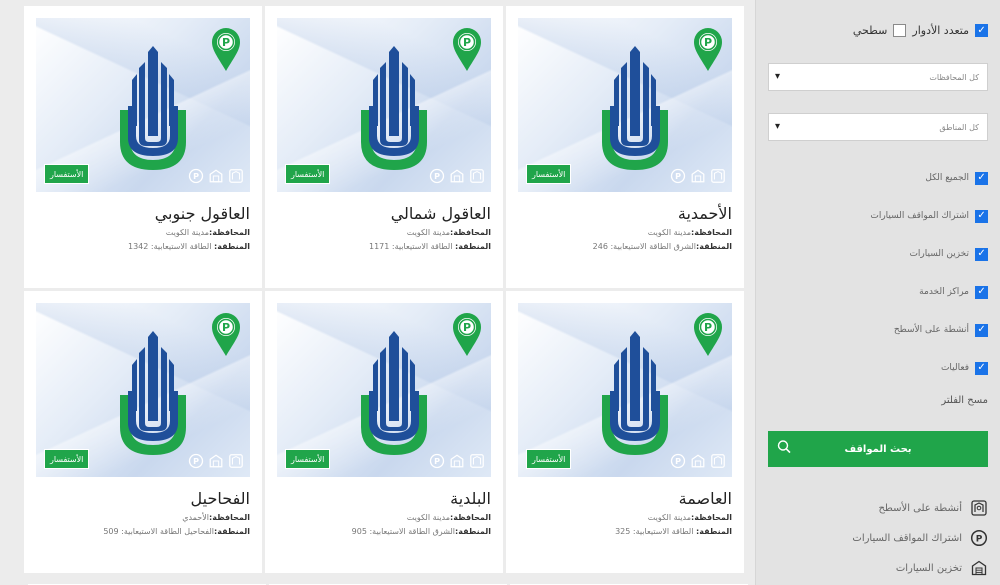  I want to click on filter-label: مراكز الخدمة, so click(944, 292).